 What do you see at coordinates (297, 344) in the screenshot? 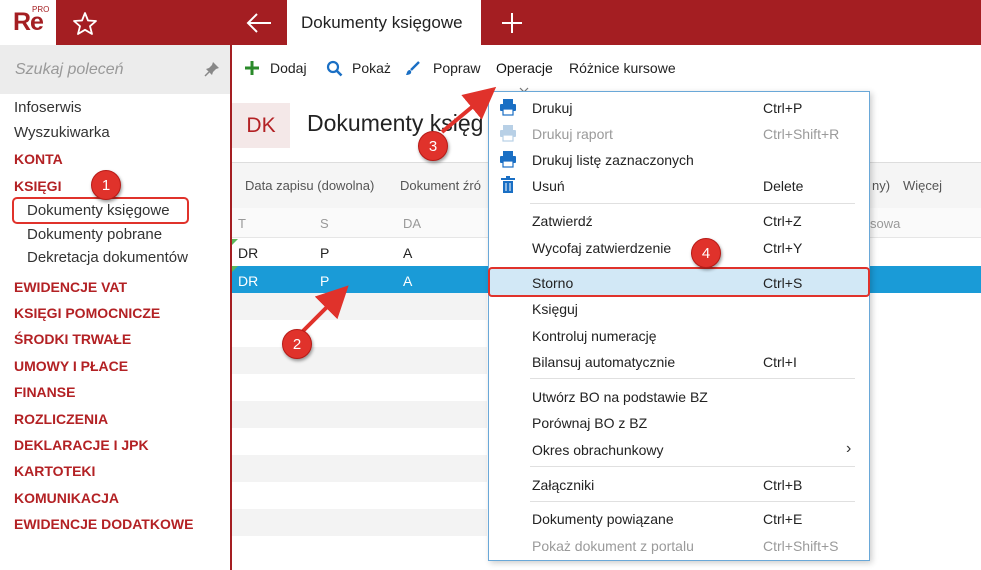
I see `callout-badge-2: 2` at bounding box center [297, 344].